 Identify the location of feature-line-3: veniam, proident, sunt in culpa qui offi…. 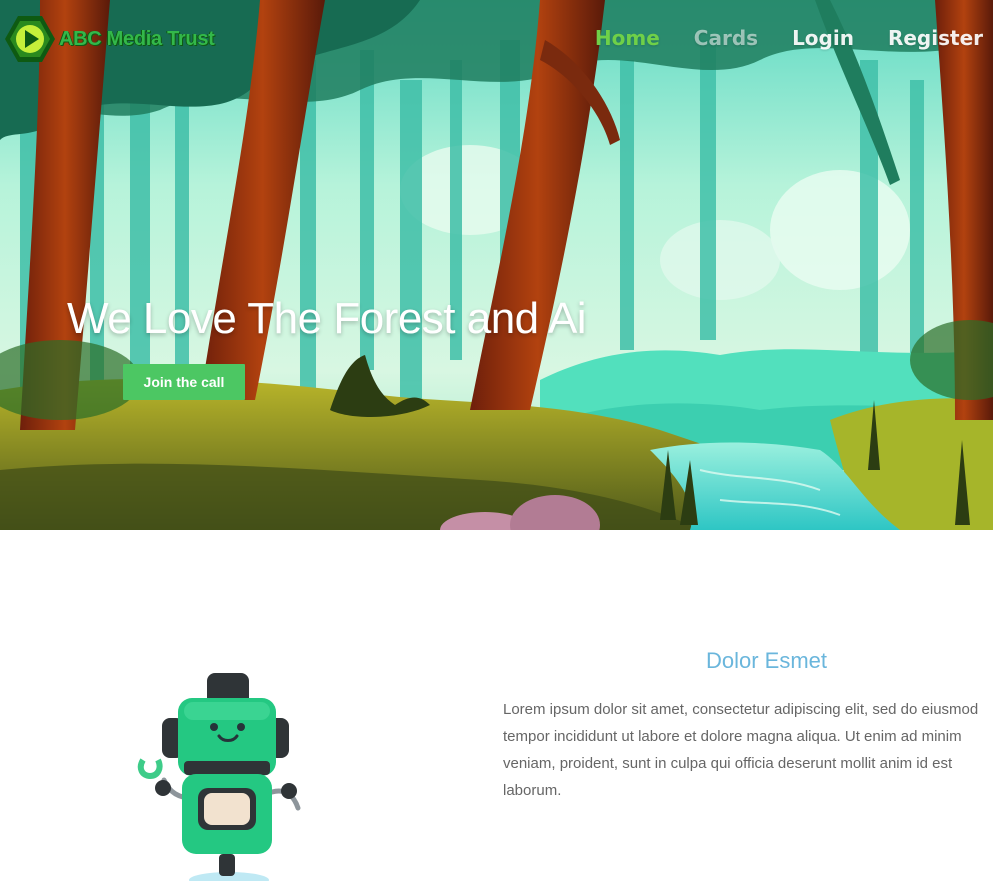
(728, 763).